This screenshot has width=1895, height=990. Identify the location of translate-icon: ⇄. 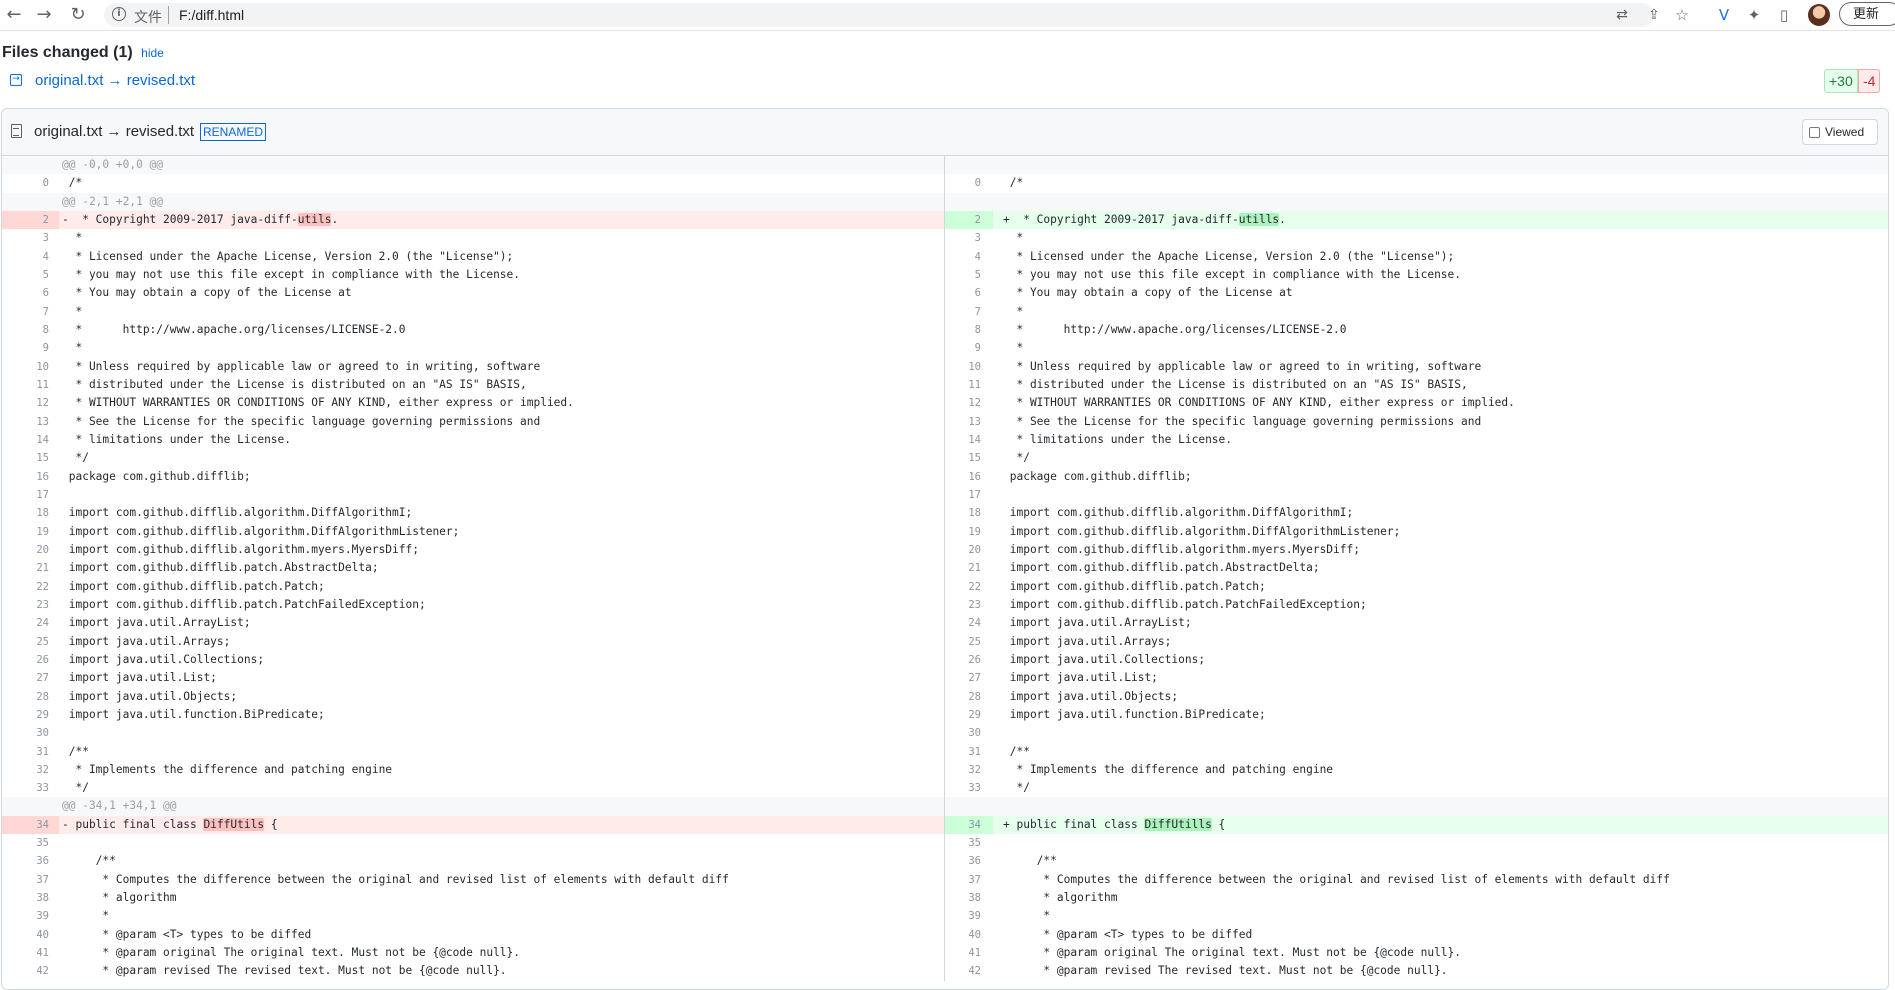
(1622, 15).